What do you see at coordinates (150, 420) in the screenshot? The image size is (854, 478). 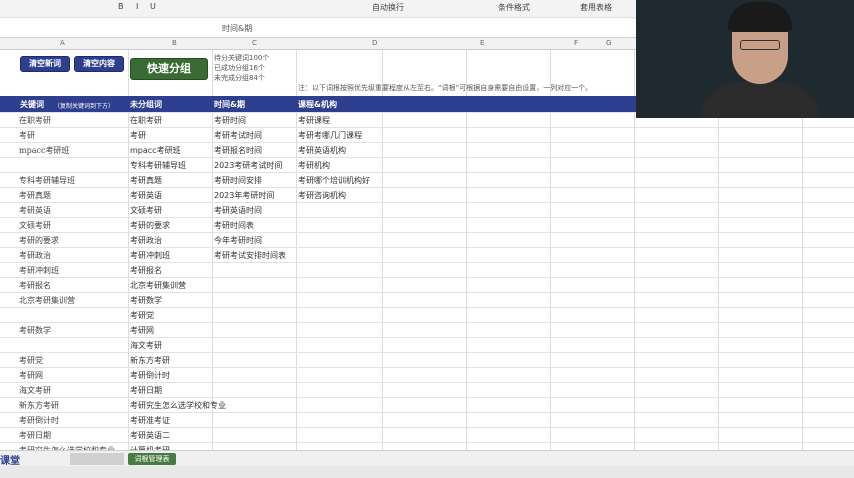 I see `ungrouped-cell: 考研准考证` at bounding box center [150, 420].